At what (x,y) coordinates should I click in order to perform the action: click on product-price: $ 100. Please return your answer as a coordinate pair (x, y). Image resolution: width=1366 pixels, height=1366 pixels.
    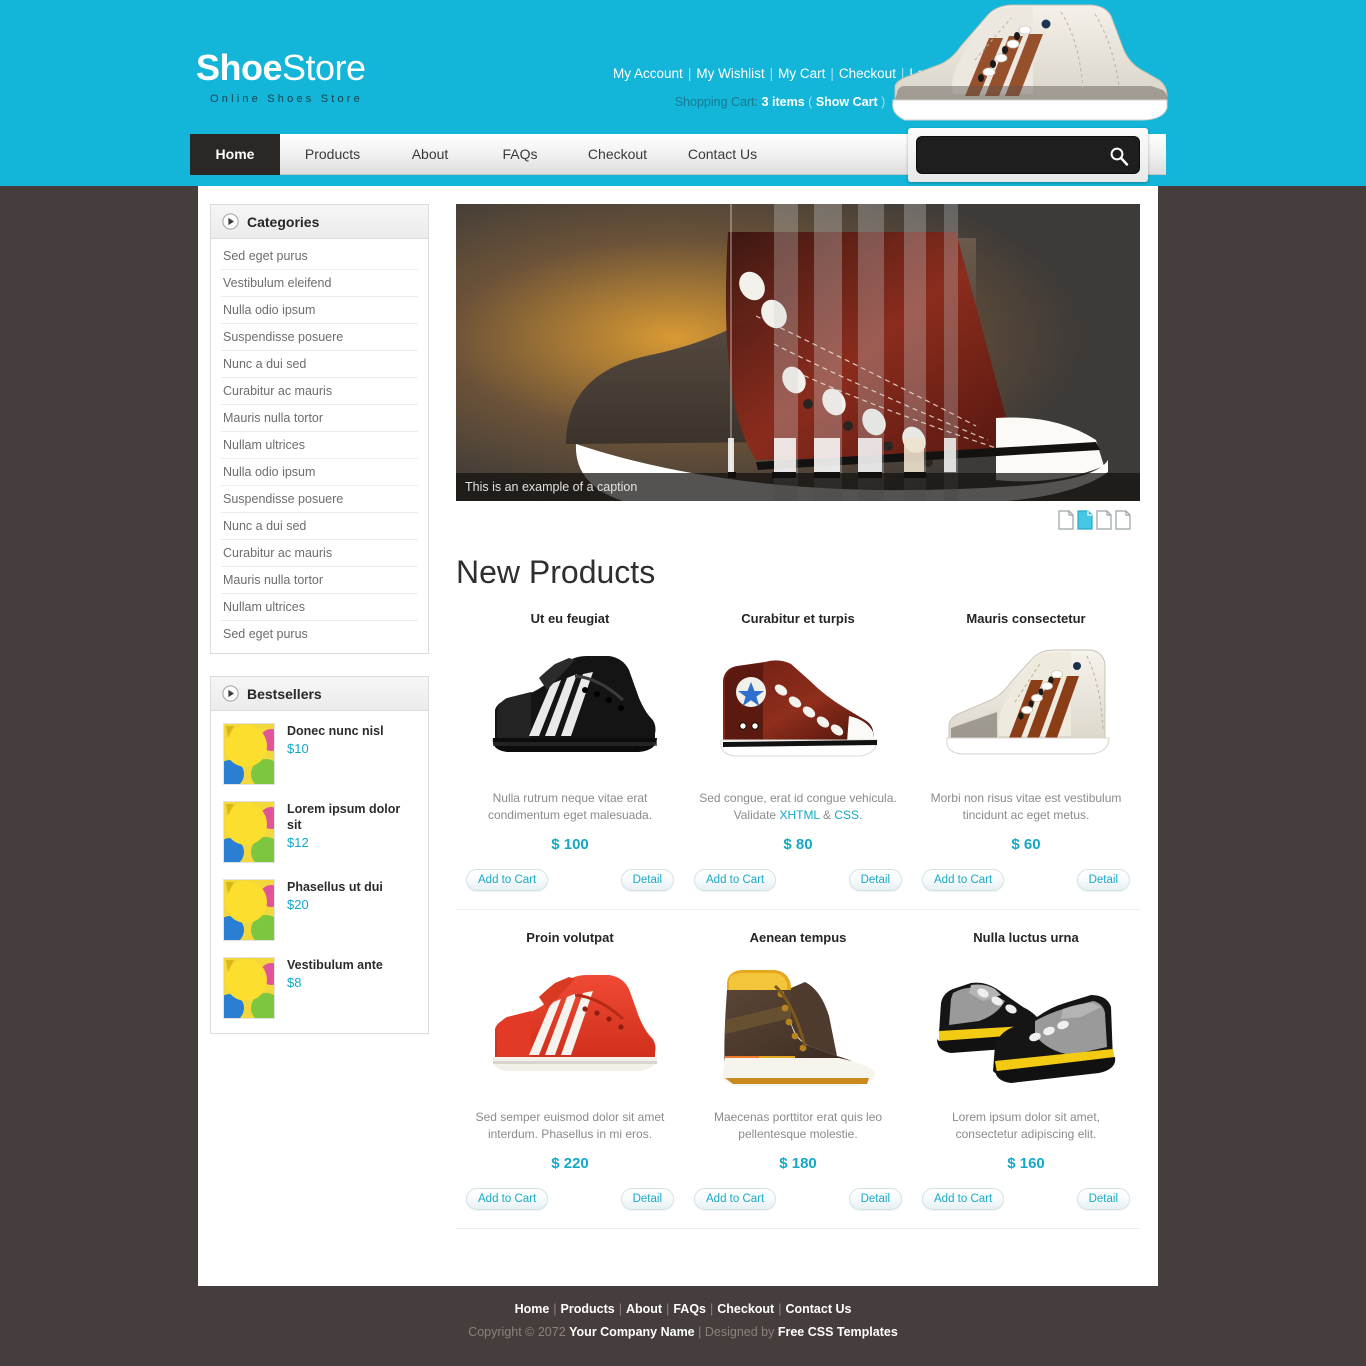
    Looking at the image, I should click on (570, 844).